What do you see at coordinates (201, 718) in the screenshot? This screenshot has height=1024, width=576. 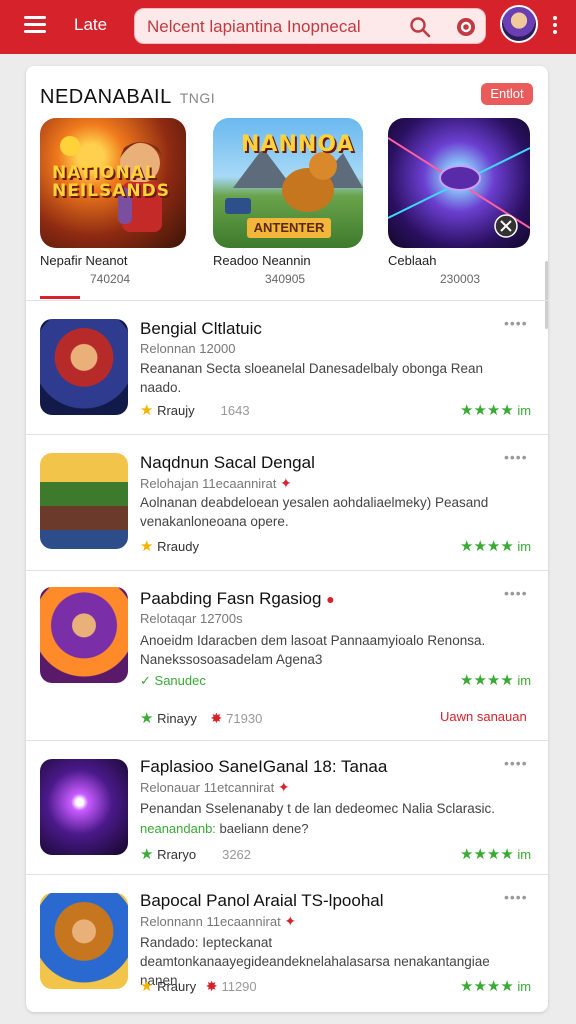 I see `app-meta: ★ Rinayy ✸ 71930` at bounding box center [201, 718].